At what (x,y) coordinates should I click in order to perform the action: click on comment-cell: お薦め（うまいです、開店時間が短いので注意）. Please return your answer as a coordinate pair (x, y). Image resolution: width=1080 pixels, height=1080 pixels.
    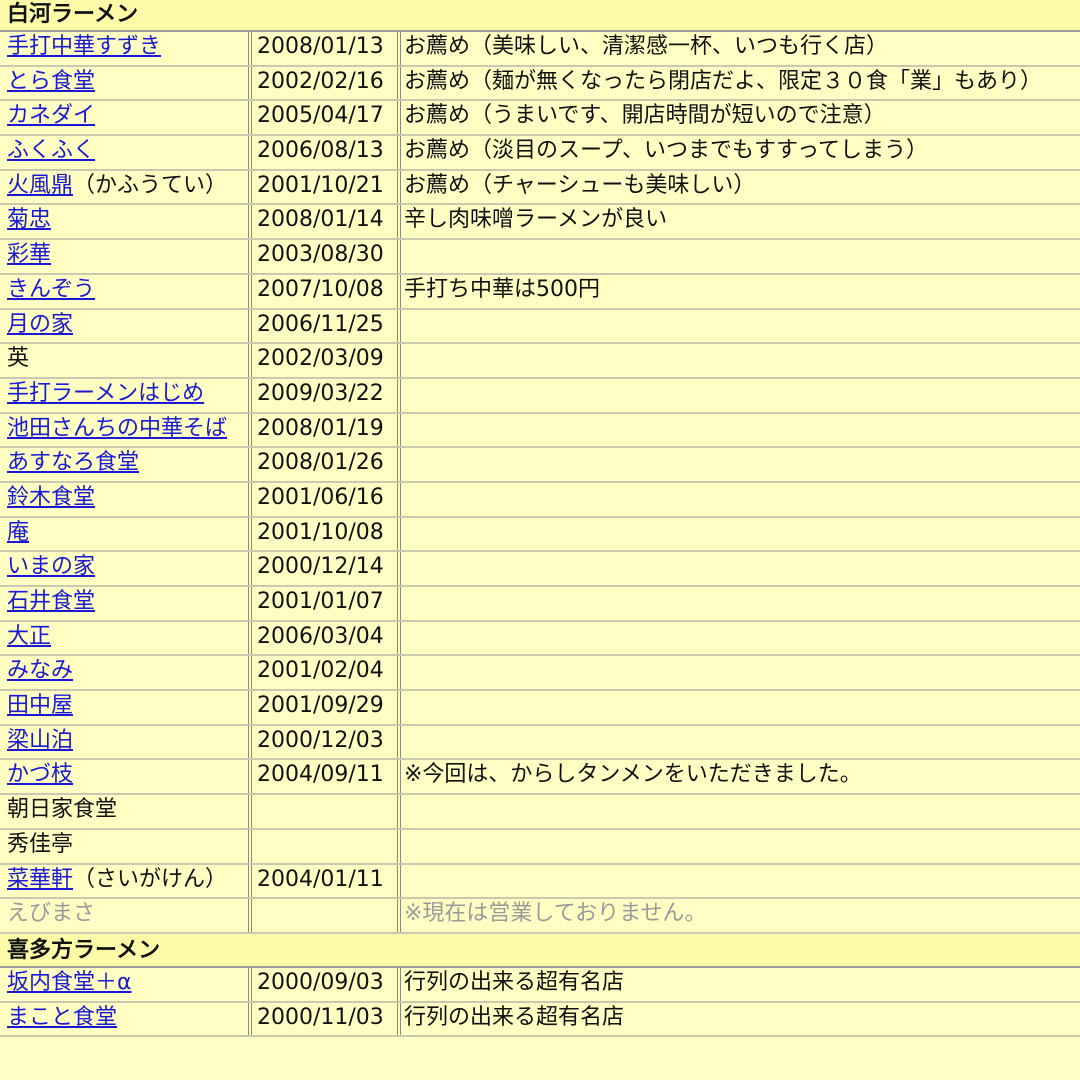
    Looking at the image, I should click on (740, 118).